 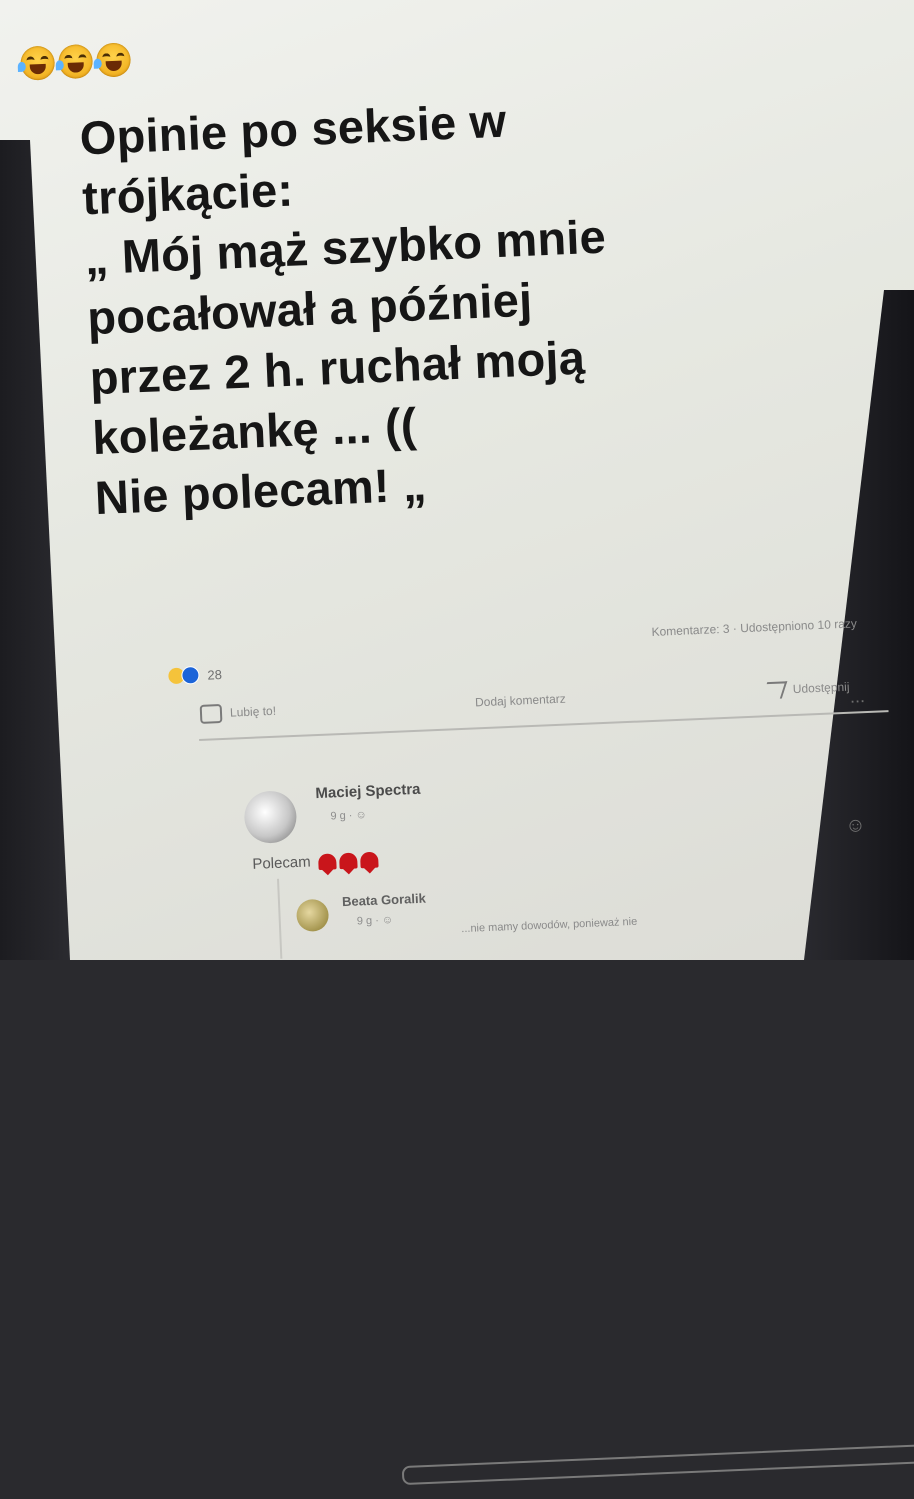 I want to click on like-button: Lubię to!, so click(x=238, y=712).